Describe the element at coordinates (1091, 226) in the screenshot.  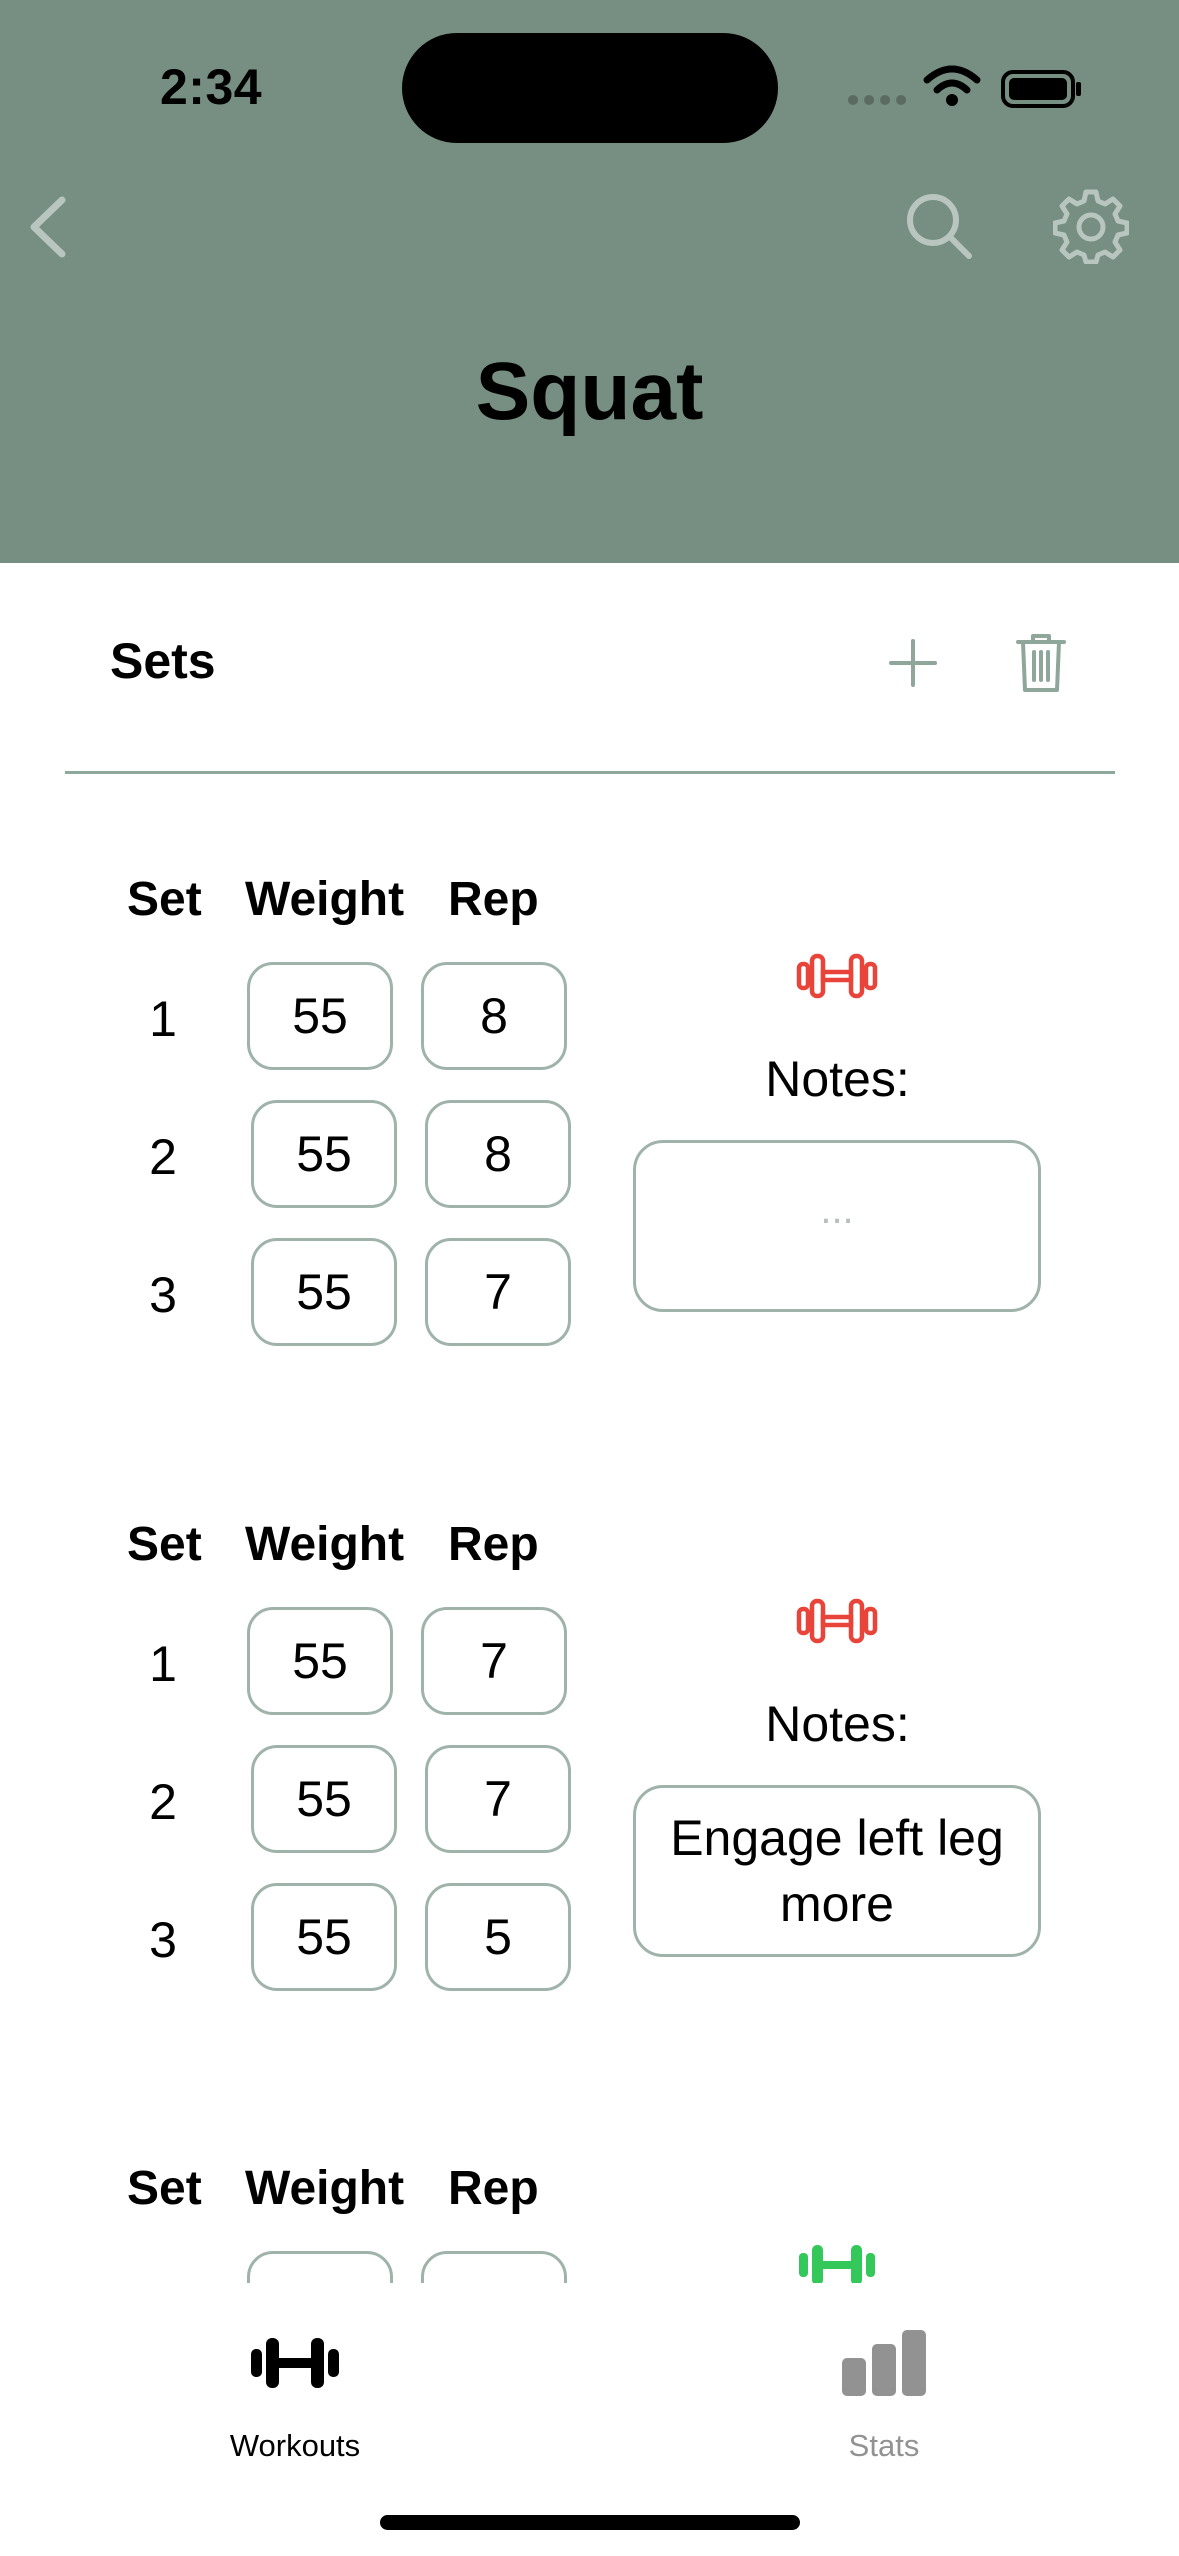
I see `gear-icon` at that location.